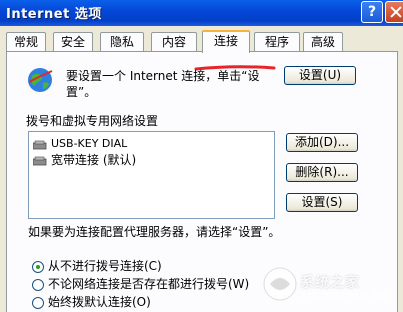  What do you see at coordinates (99, 302) in the screenshot?
I see `radio-label: 始终拨默认连接(O)` at bounding box center [99, 302].